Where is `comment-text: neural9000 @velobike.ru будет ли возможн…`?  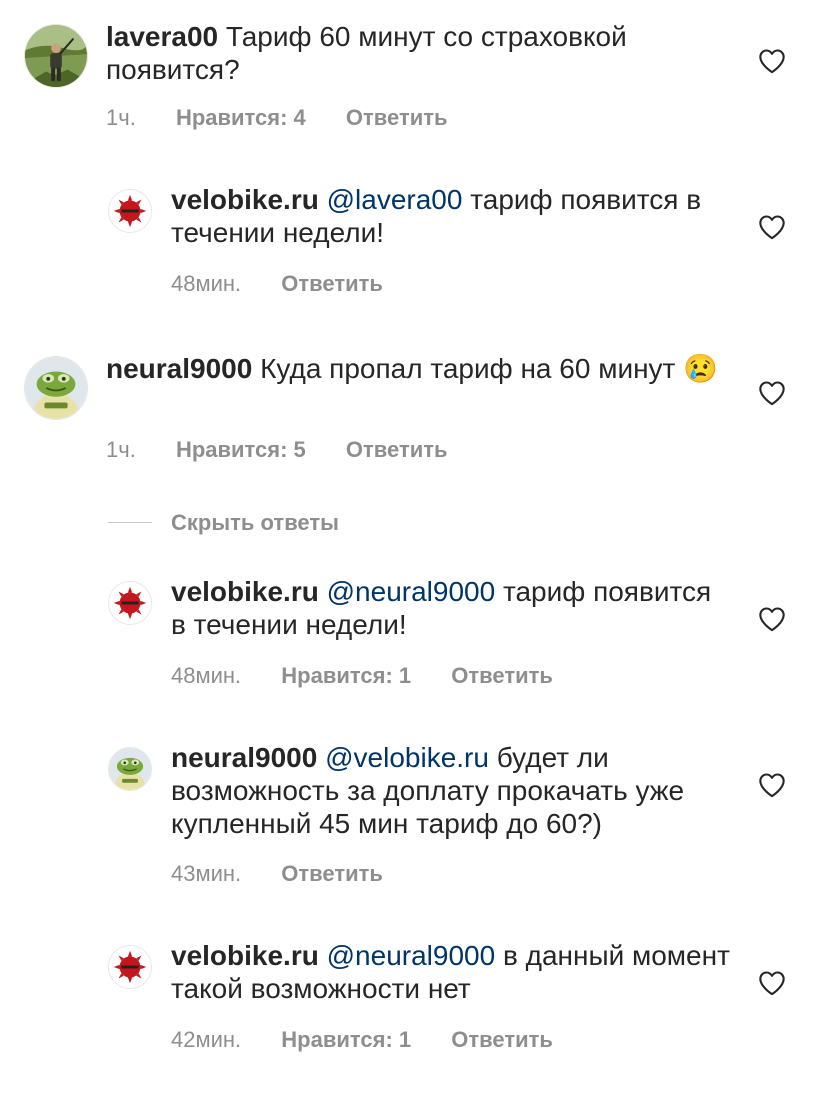
comment-text: neural9000 @velobike.ru будет ли возможн… is located at coordinates (451, 790).